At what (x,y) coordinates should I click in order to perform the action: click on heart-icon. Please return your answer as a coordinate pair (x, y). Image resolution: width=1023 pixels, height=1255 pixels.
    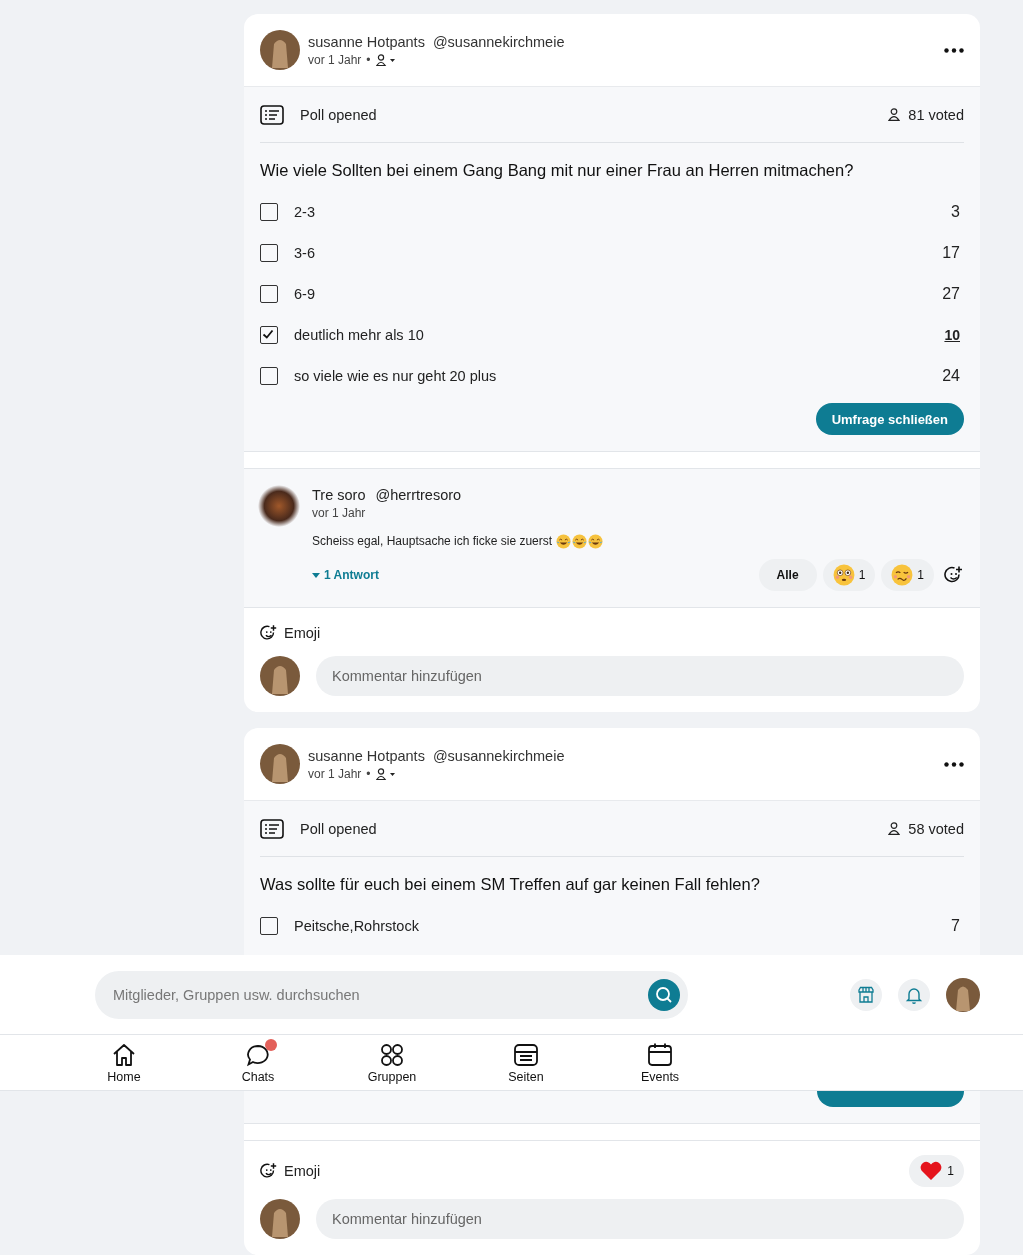
    Looking at the image, I should click on (931, 1171).